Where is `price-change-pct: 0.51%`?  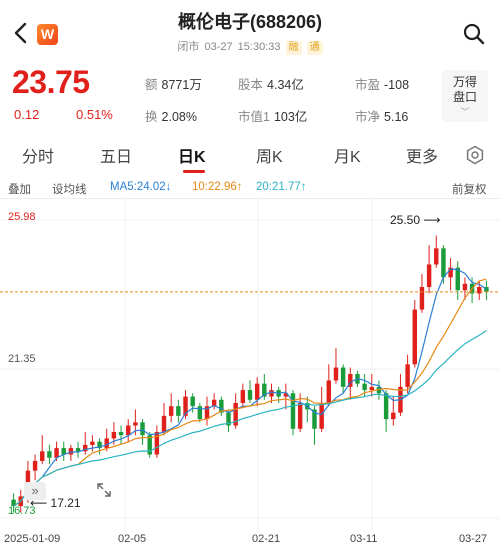 price-change-pct: 0.51% is located at coordinates (94, 114).